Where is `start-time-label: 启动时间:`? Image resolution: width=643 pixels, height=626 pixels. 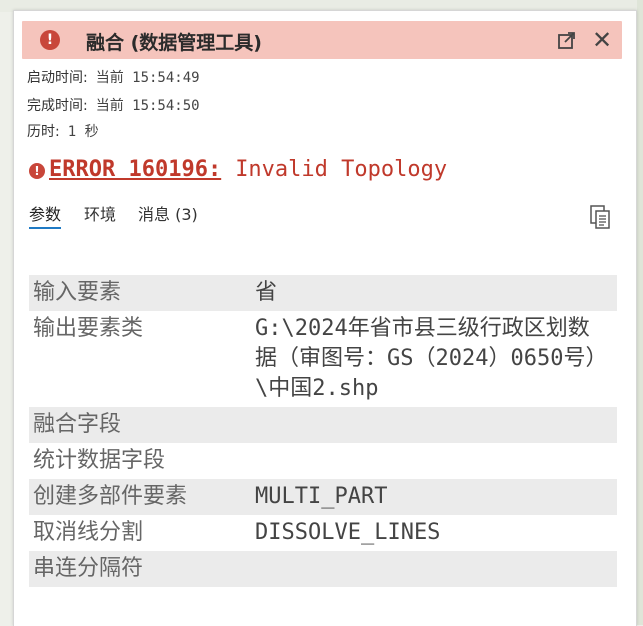
start-time-label: 启动时间: is located at coordinates (57, 78).